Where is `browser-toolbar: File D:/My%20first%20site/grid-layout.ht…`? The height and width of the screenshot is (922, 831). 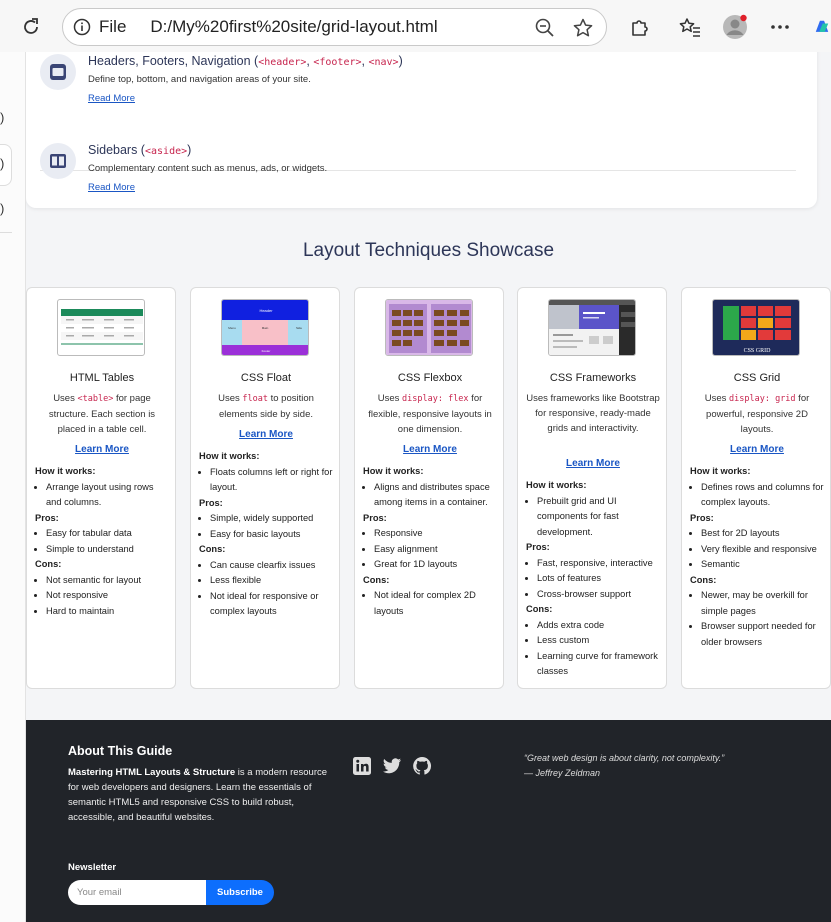 browser-toolbar: File D:/My%20first%20site/grid-layout.ht… is located at coordinates (415, 26).